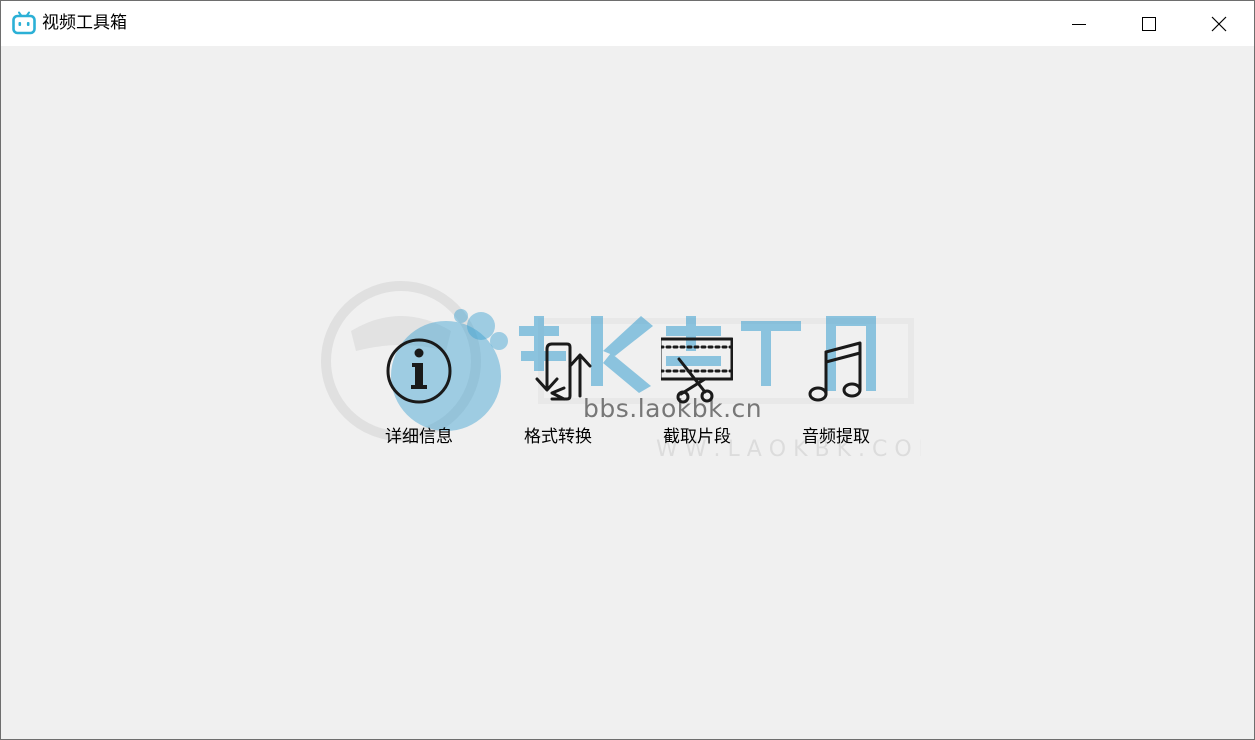 The height and width of the screenshot is (740, 1255). I want to click on bilibili-tv-icon, so click(24, 23).